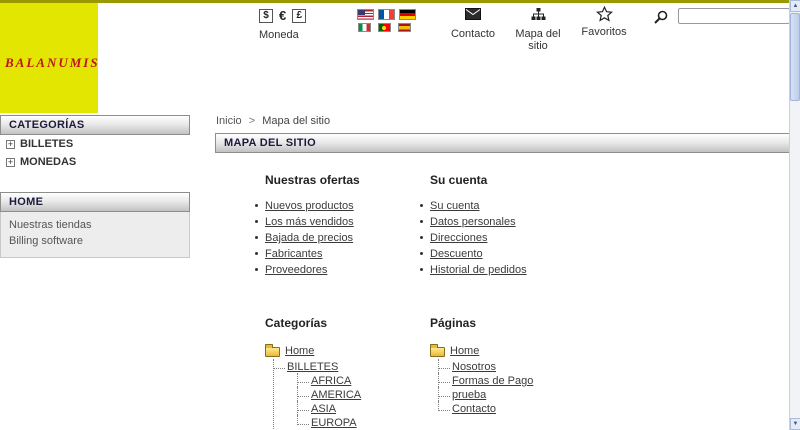  I want to click on offers-link-fabricantes: Fabricantes, so click(293, 254).